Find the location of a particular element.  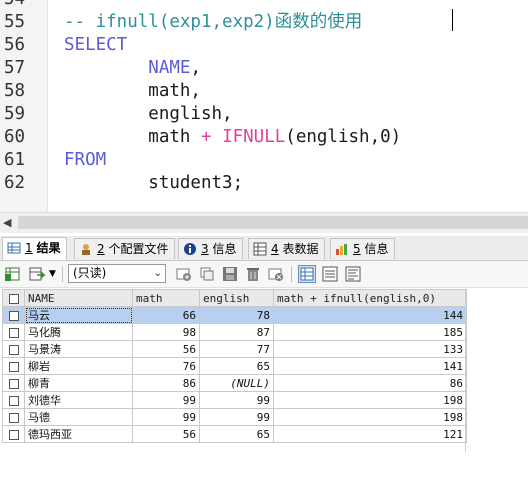

cell-name: 德玛西亚 is located at coordinates (78, 434).